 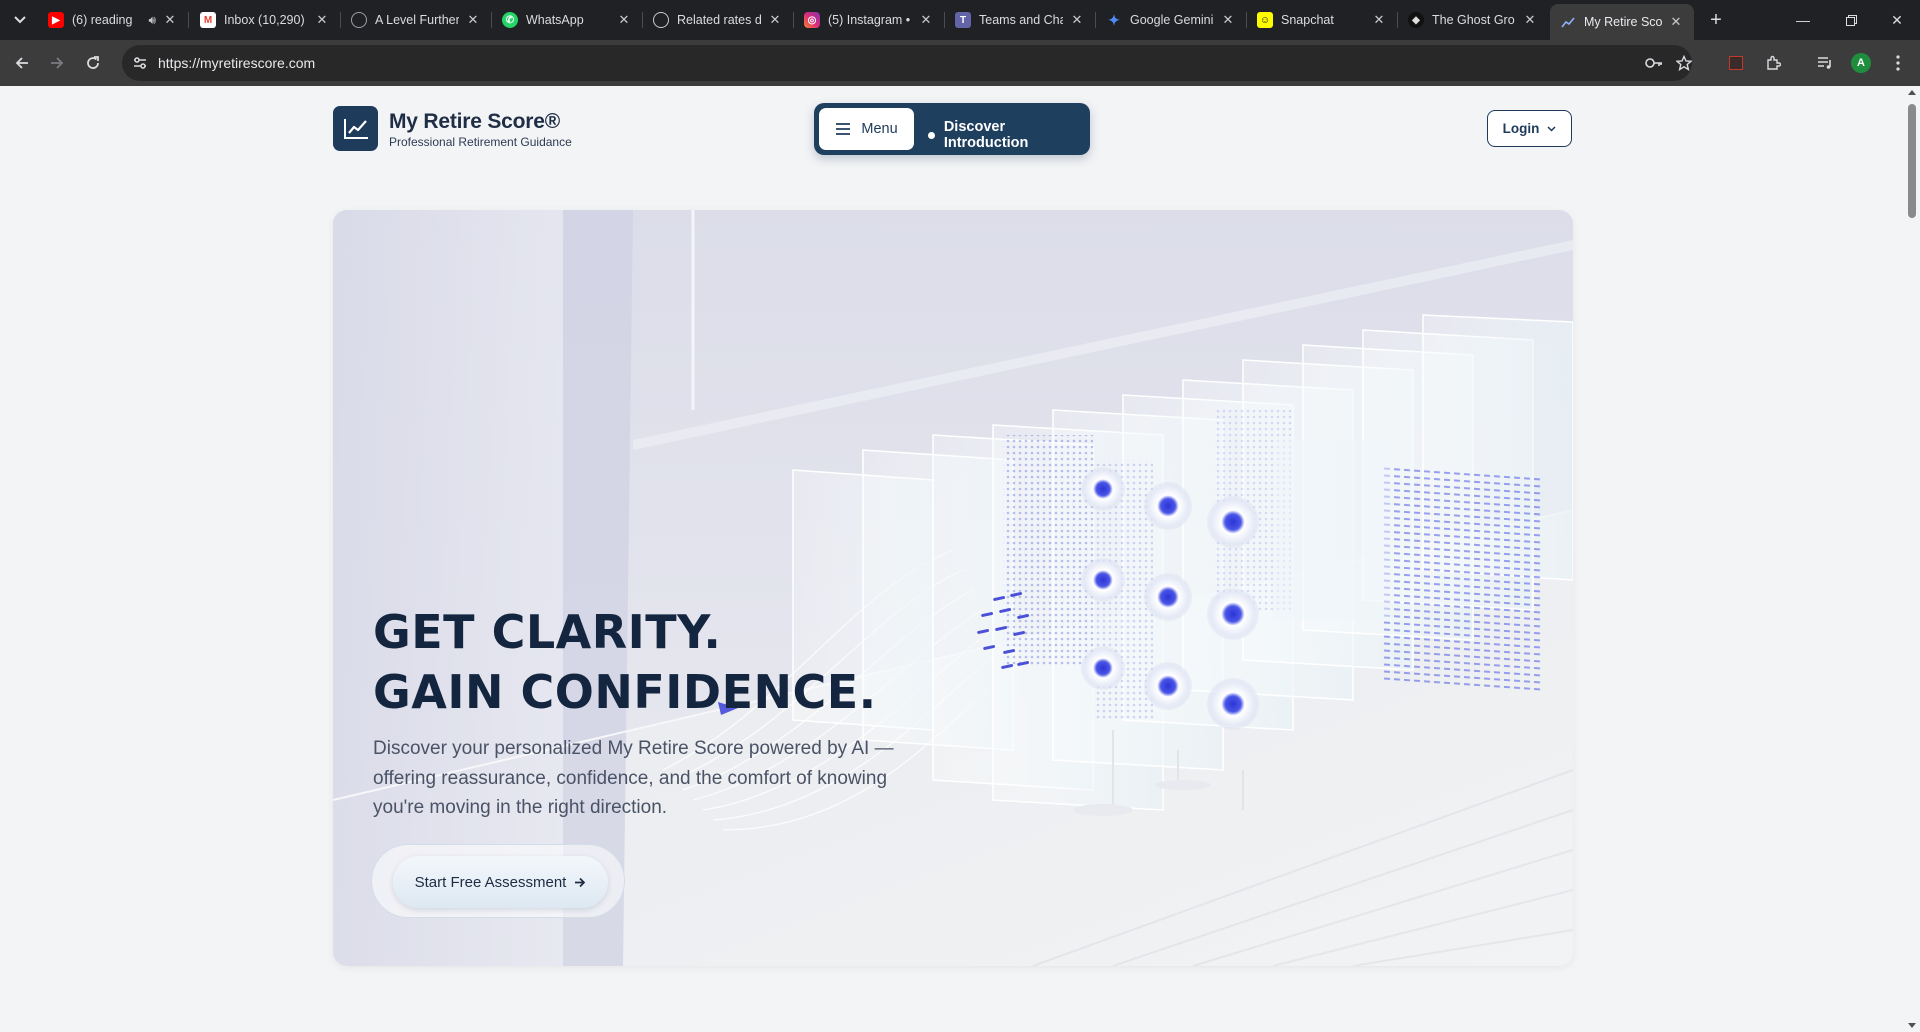 I want to click on reload-button, so click(x=93, y=63).